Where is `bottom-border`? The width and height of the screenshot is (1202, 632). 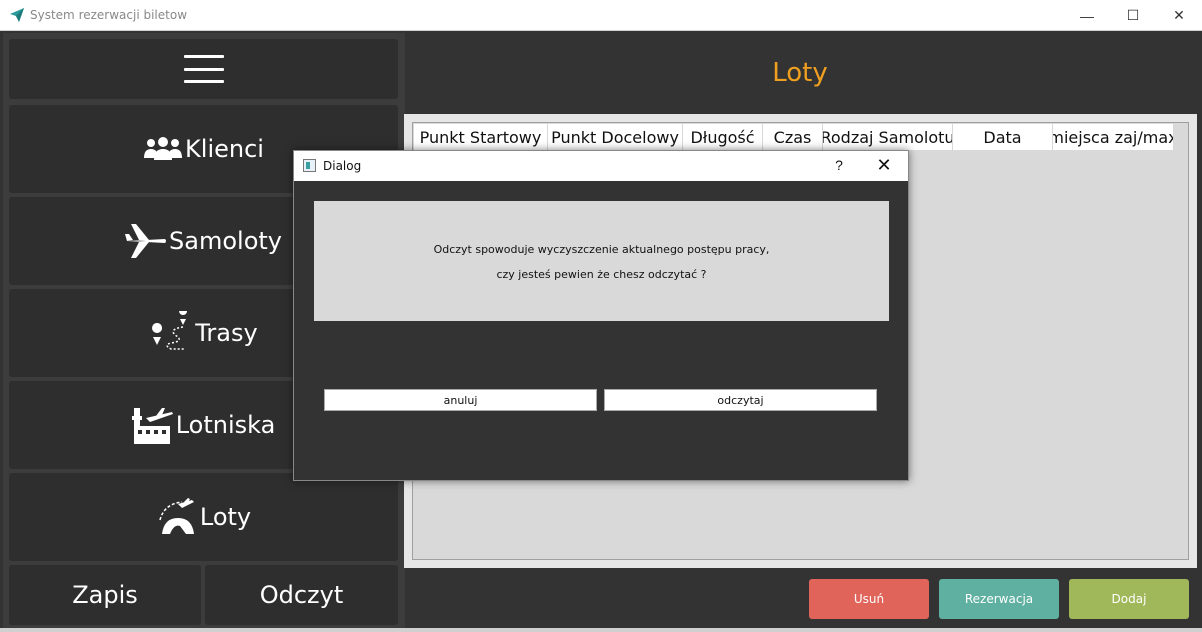 bottom-border is located at coordinates (601, 630).